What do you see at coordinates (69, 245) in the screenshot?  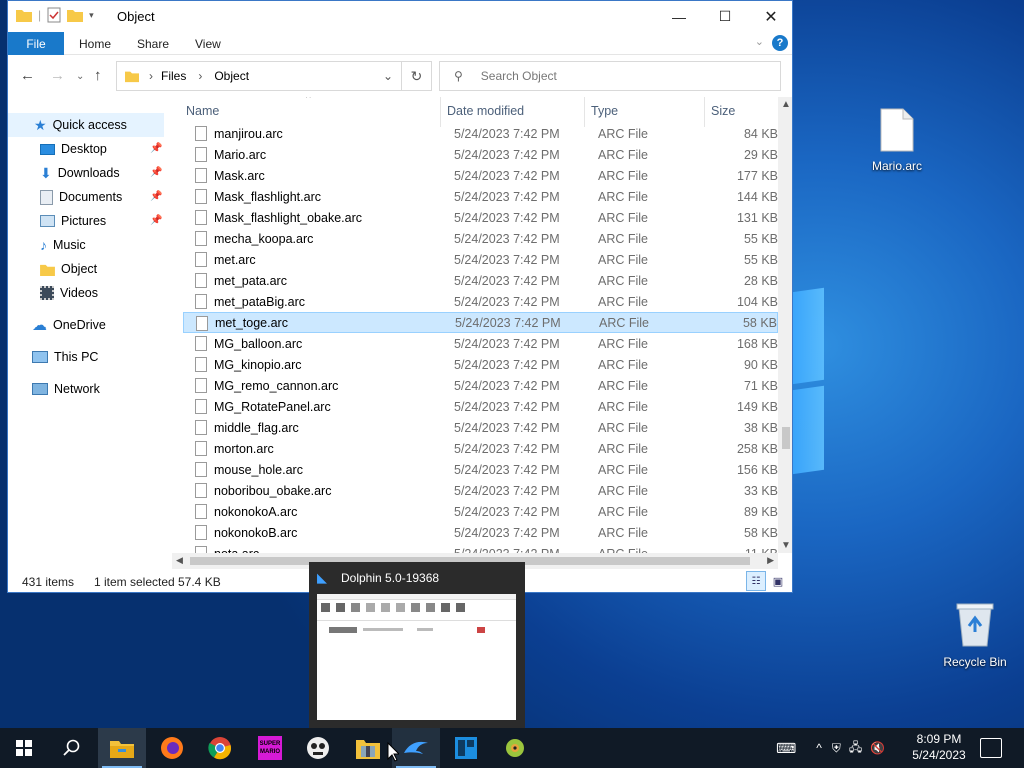 I see `nav-label: Music` at bounding box center [69, 245].